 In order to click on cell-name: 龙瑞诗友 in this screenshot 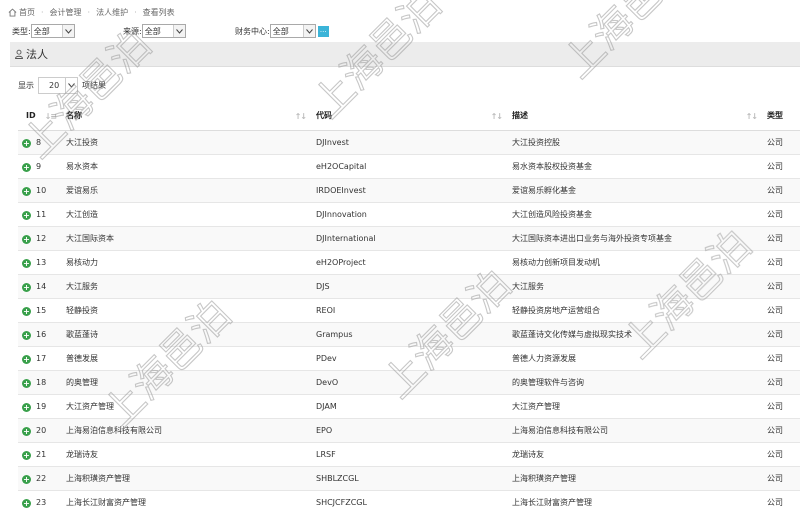, I will do `click(187, 455)`.